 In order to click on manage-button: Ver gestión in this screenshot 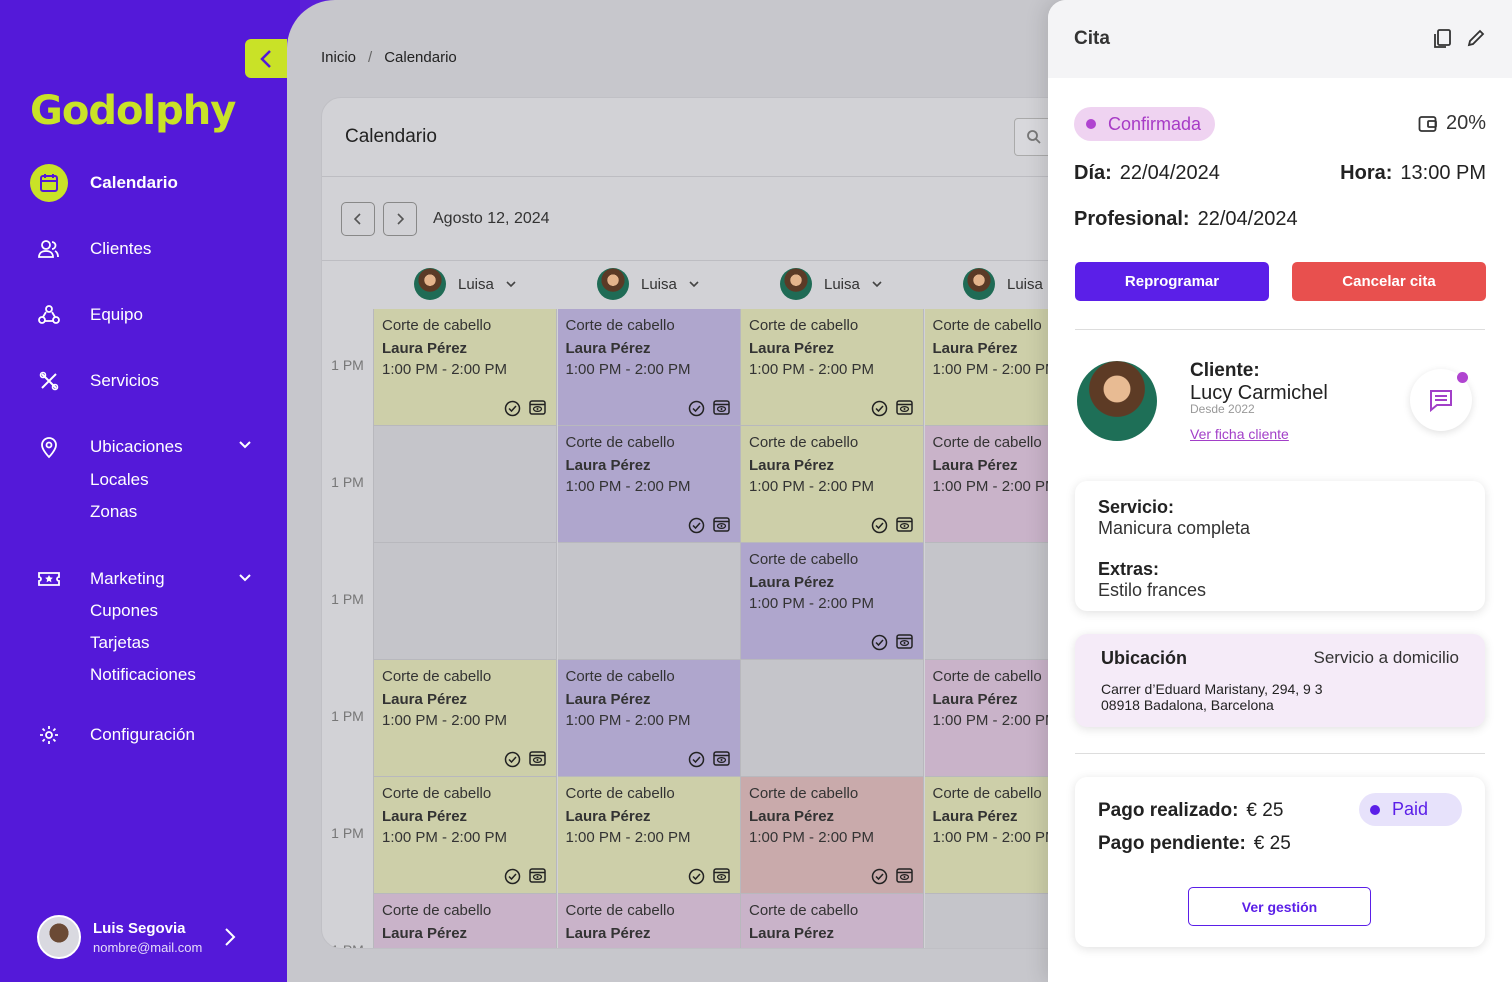, I will do `click(1279, 906)`.